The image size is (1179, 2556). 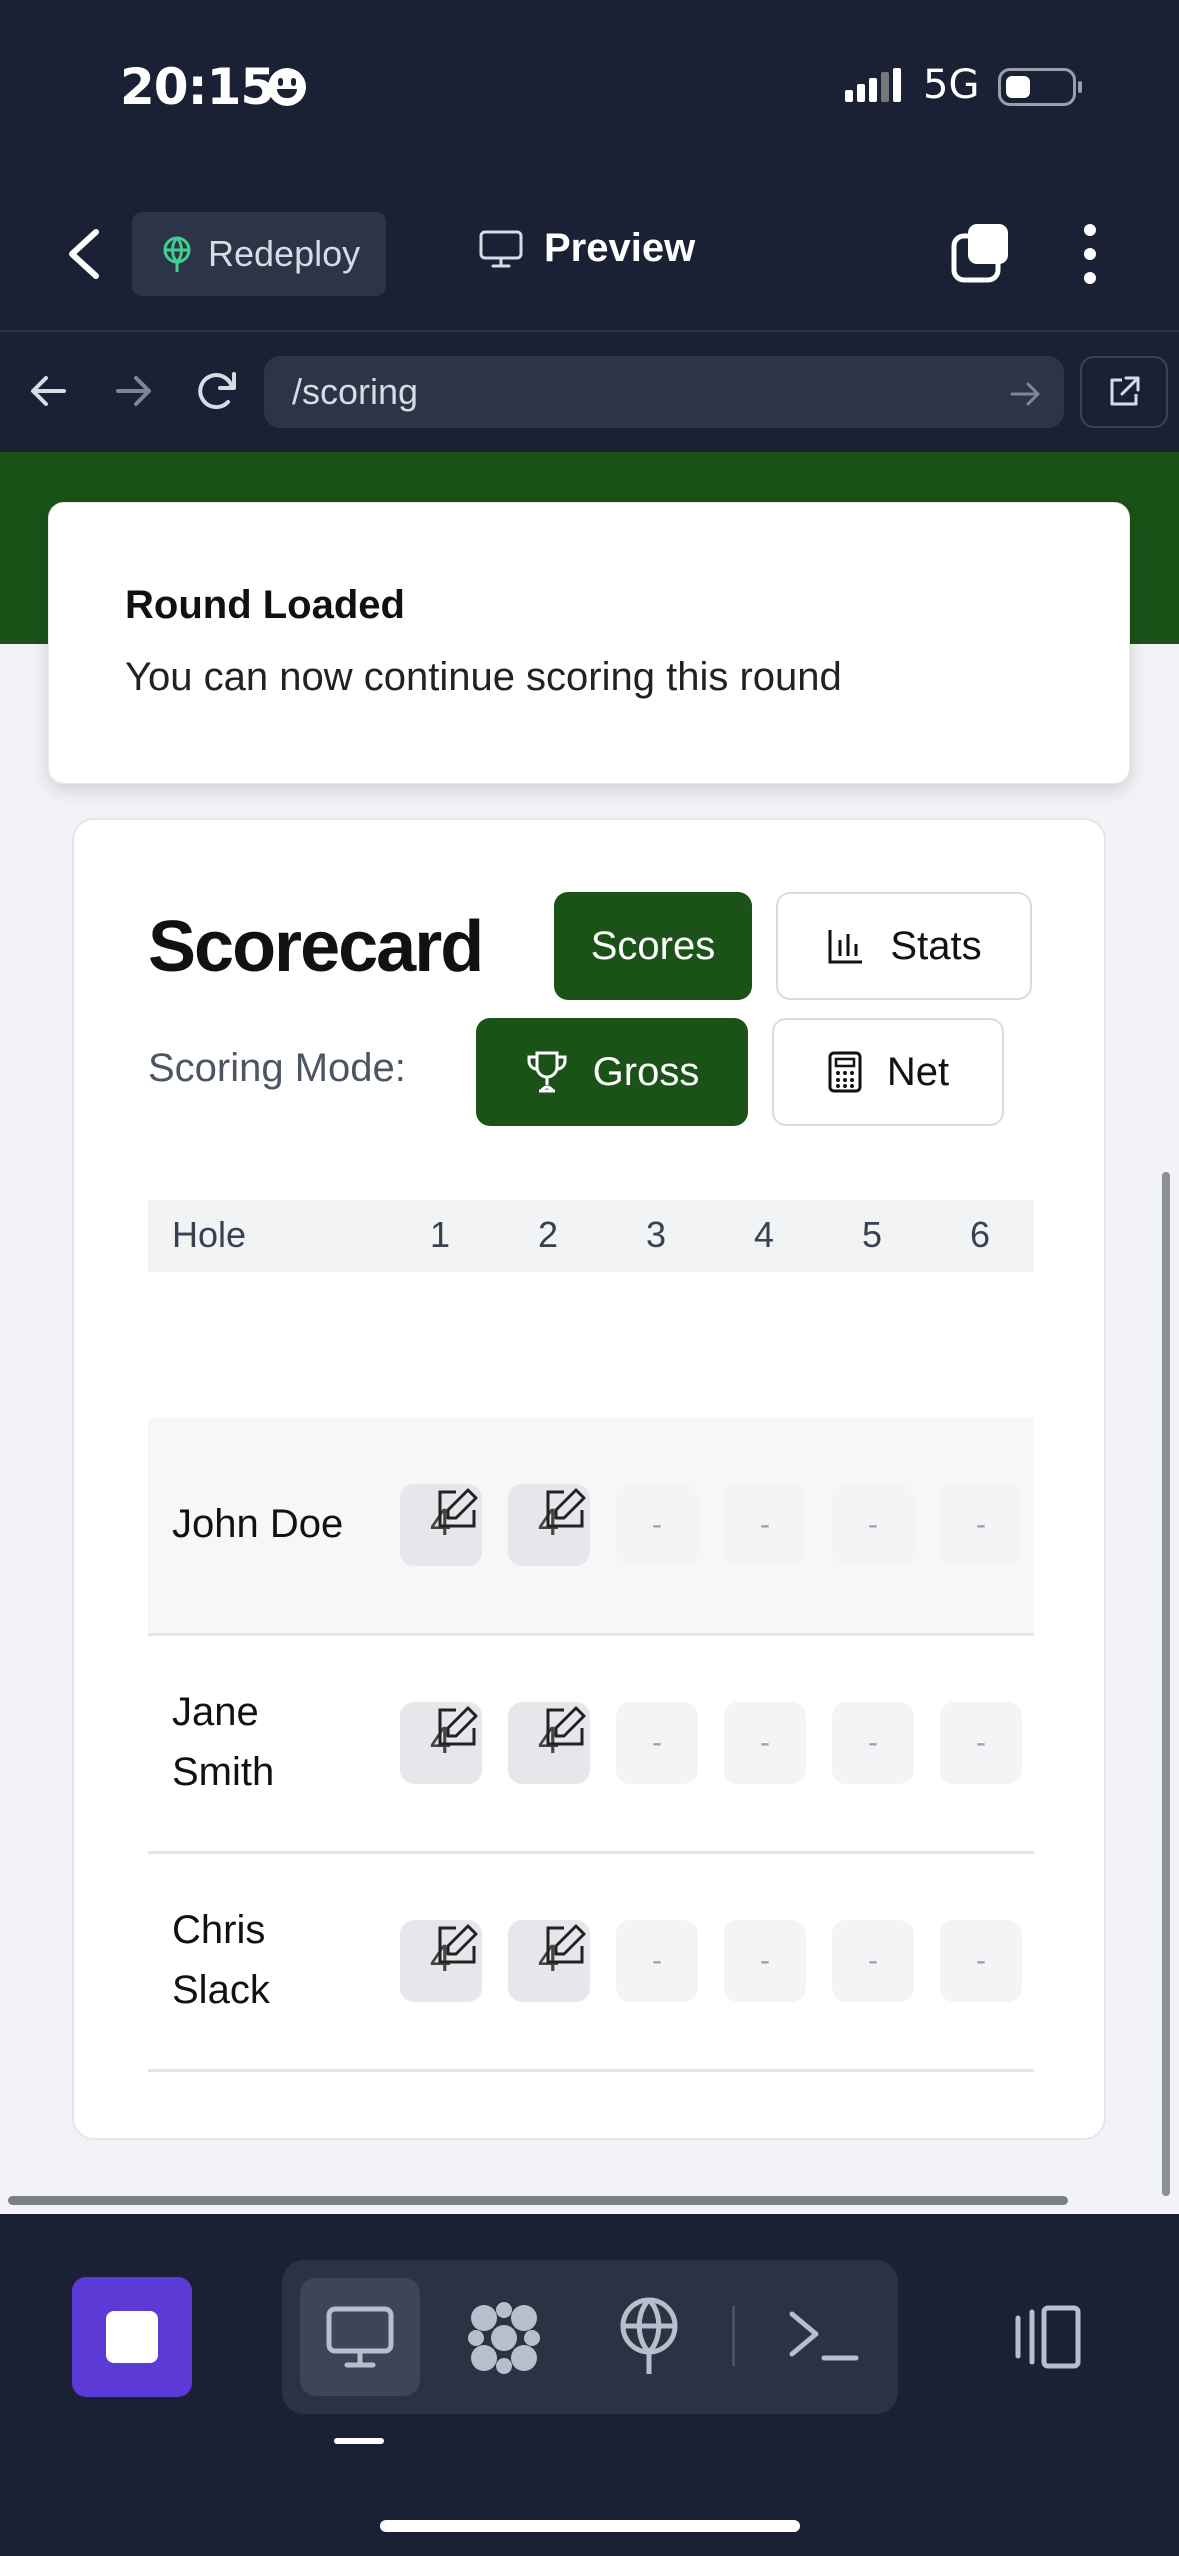 I want to click on battery-icon, so click(x=1040, y=87).